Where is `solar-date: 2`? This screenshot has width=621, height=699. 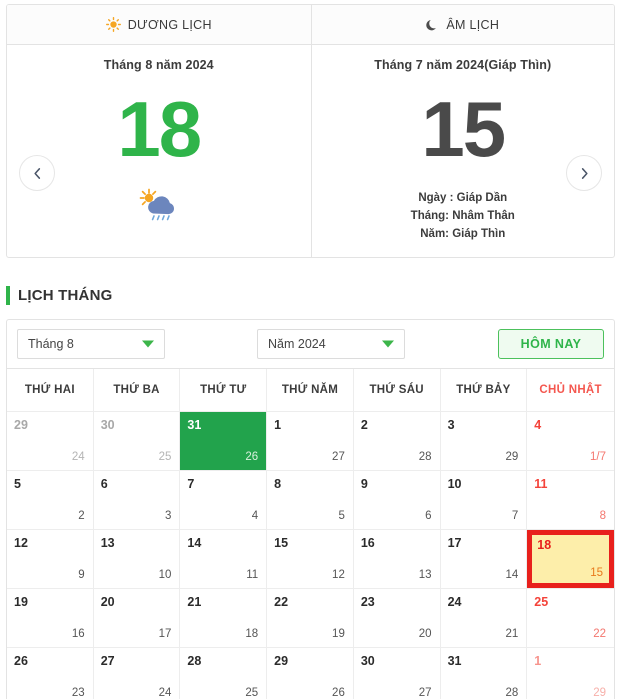
solar-date: 2 is located at coordinates (364, 425).